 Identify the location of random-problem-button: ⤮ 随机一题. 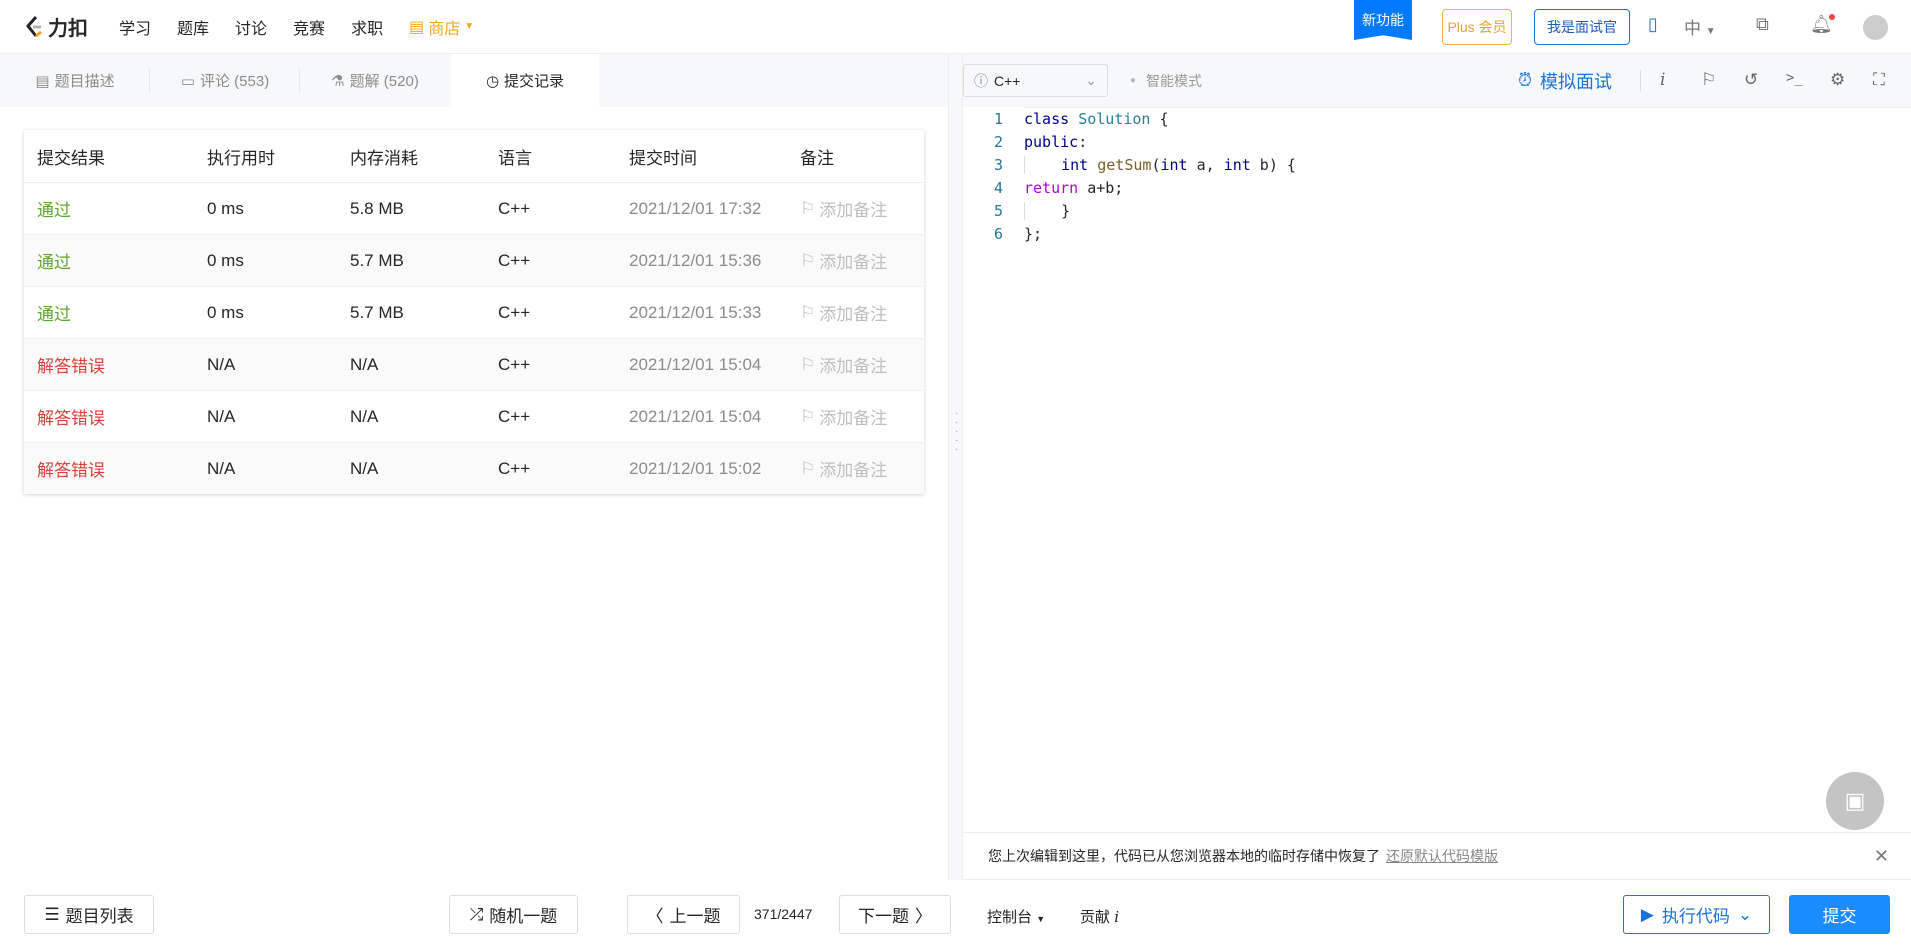
(513, 914).